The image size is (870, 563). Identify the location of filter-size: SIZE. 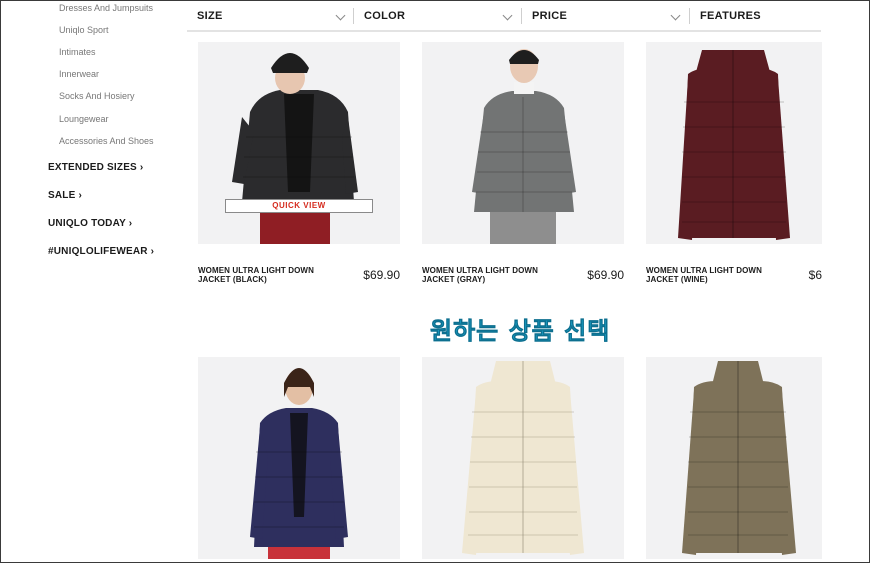
(270, 15).